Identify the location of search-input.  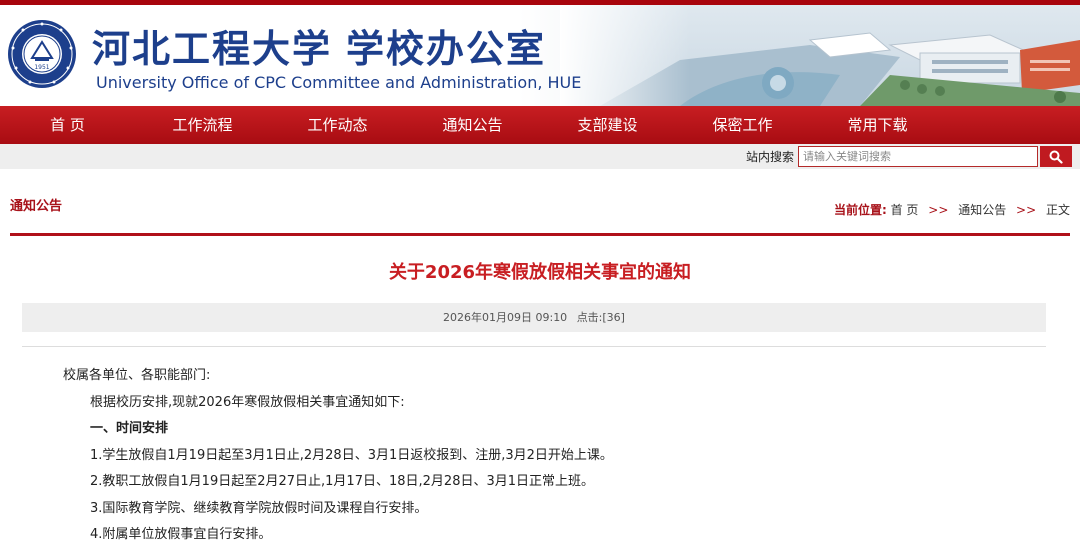
(918, 156).